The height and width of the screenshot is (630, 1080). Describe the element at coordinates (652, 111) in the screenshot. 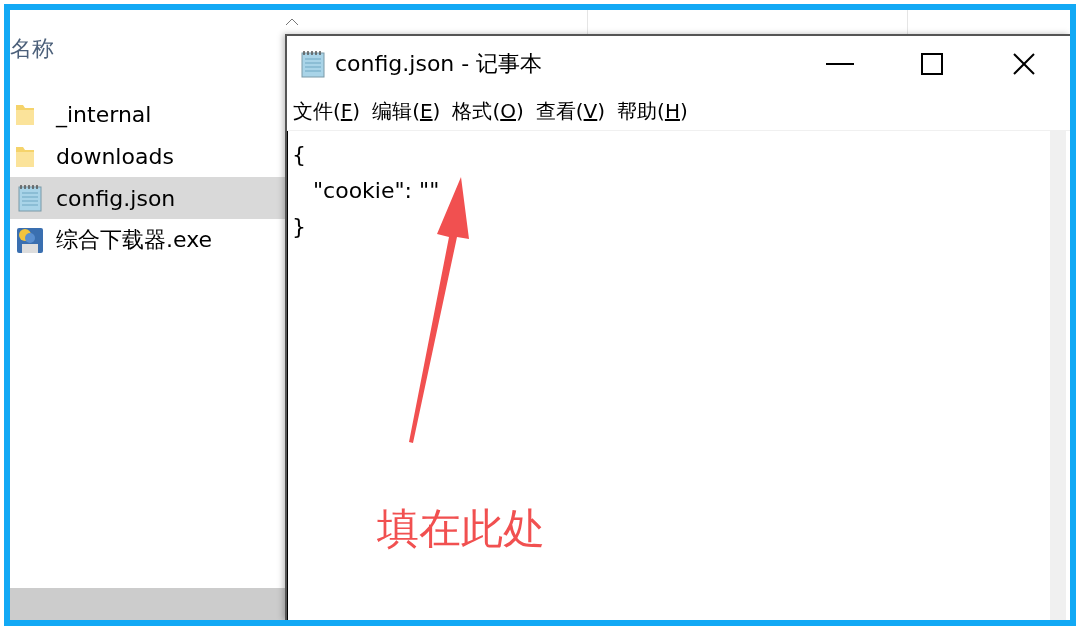

I see `menu-item: 帮助(H)` at that location.